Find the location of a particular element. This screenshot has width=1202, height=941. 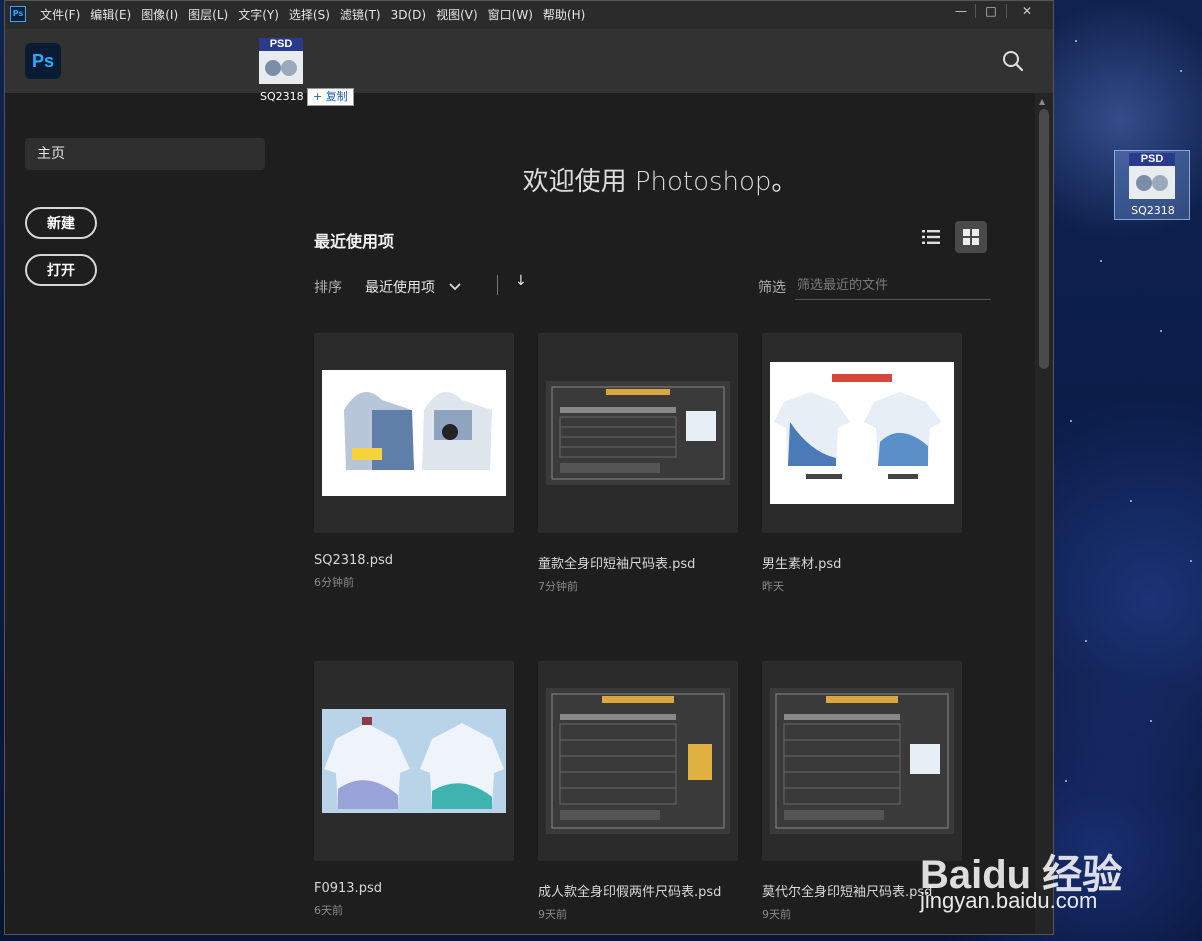

watermark-url: jingyan.baidu.com is located at coordinates (1009, 900).